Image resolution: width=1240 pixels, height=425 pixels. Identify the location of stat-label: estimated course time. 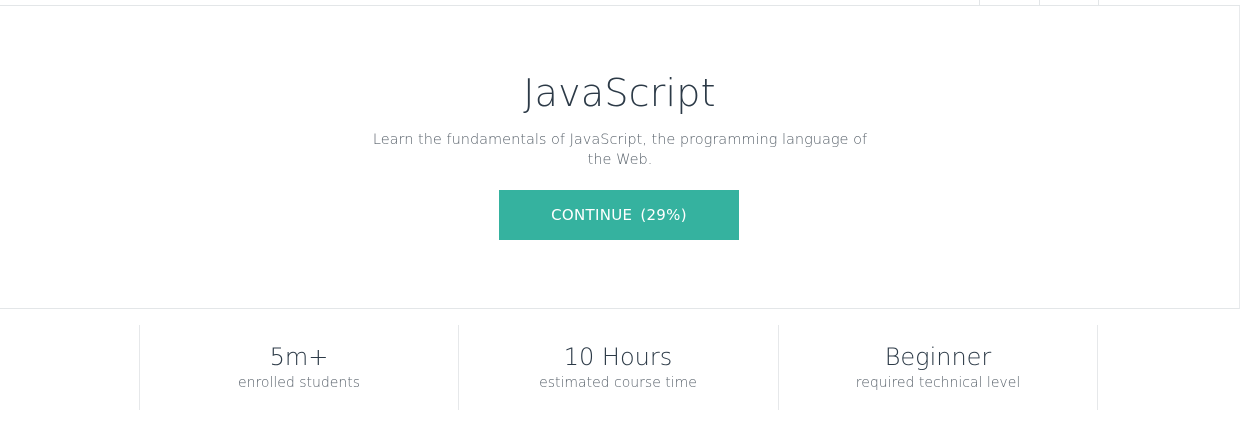
(618, 383).